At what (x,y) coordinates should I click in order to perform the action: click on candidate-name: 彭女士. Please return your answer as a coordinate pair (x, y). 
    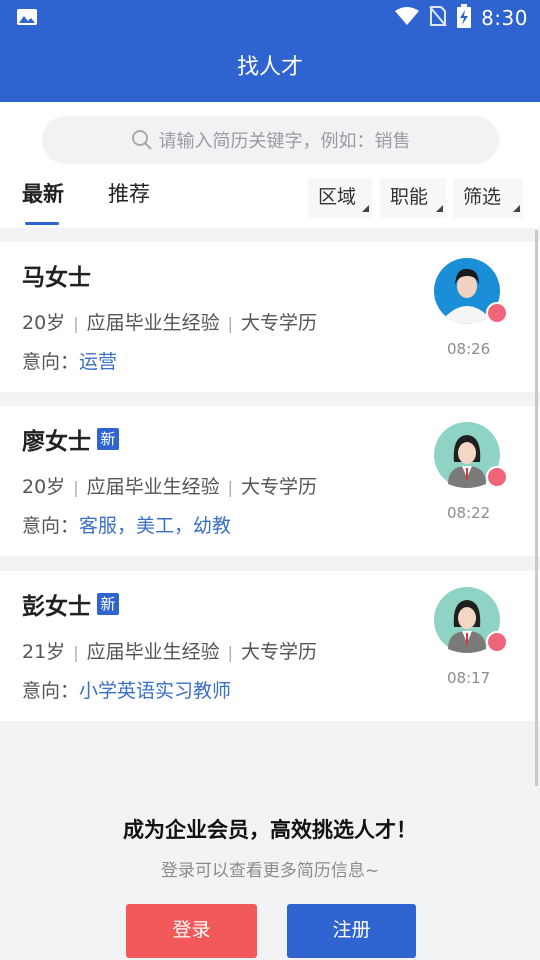
    Looking at the image, I should click on (56, 607).